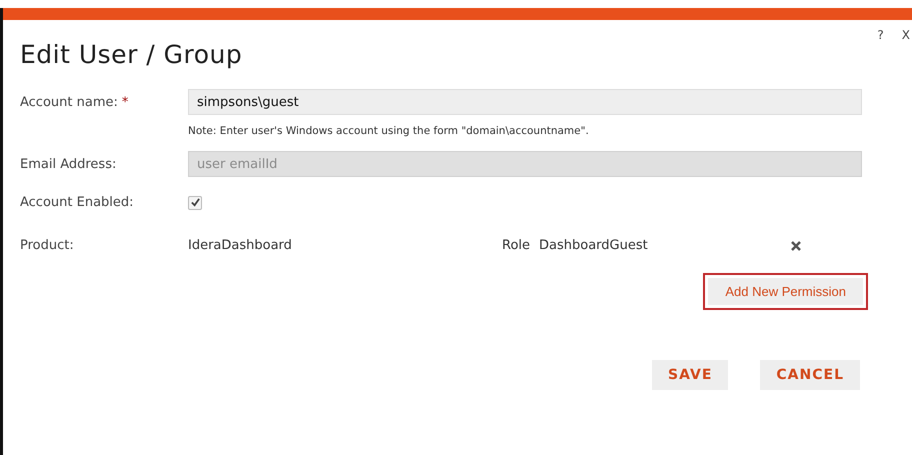 This screenshot has height=455, width=912. What do you see at coordinates (77, 202) in the screenshot?
I see `field-label: Account Enabled:` at bounding box center [77, 202].